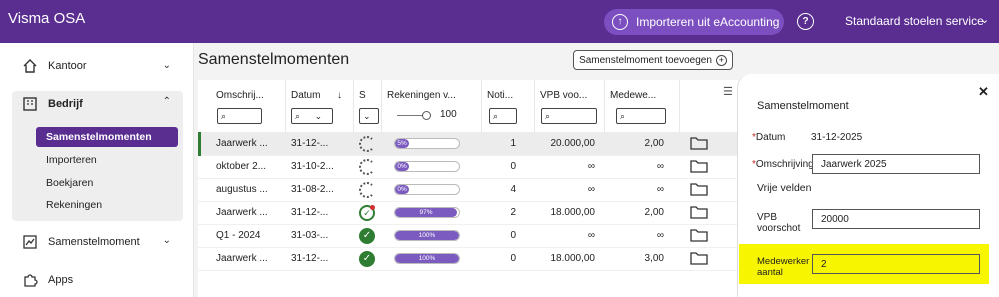 Image resolution: width=999 pixels, height=297 pixels. What do you see at coordinates (339, 95) in the screenshot?
I see `sort-down-icon: ↓` at bounding box center [339, 95].